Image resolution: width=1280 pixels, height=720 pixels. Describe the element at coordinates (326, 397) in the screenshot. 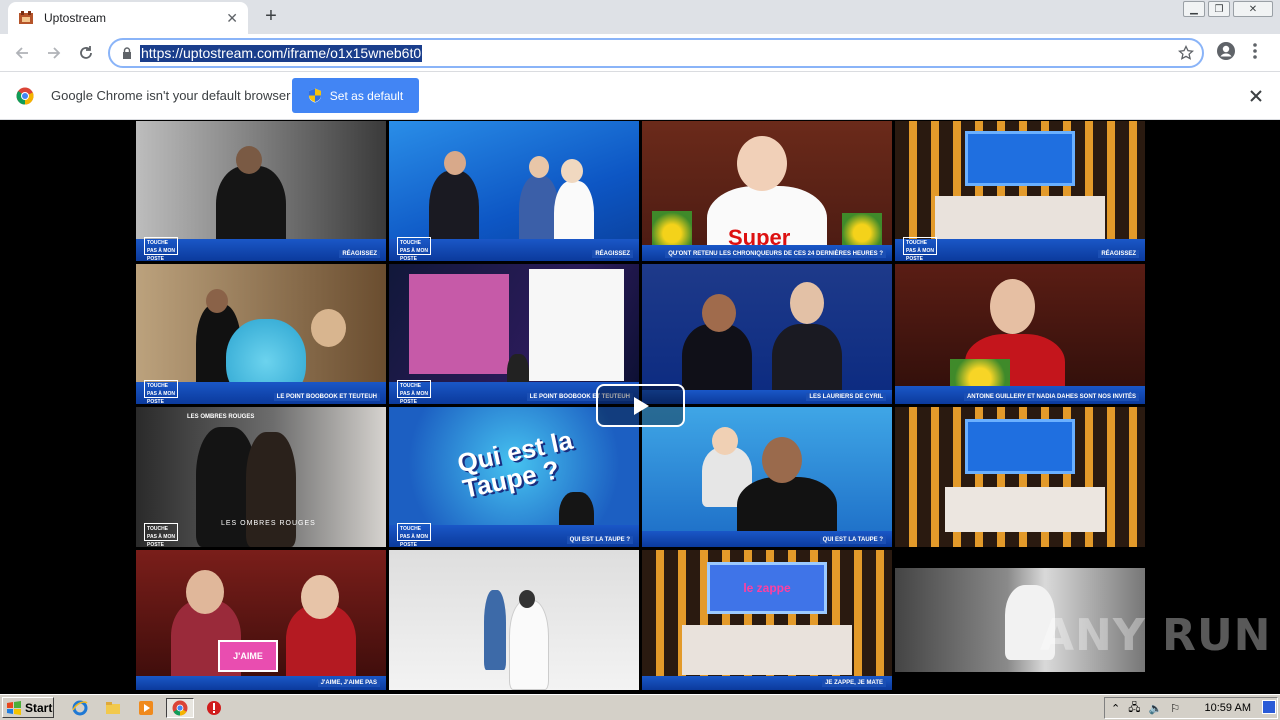

I see `thumbnail-5-caption: LE POINT BOOBOOK ET TEUTEUH` at that location.